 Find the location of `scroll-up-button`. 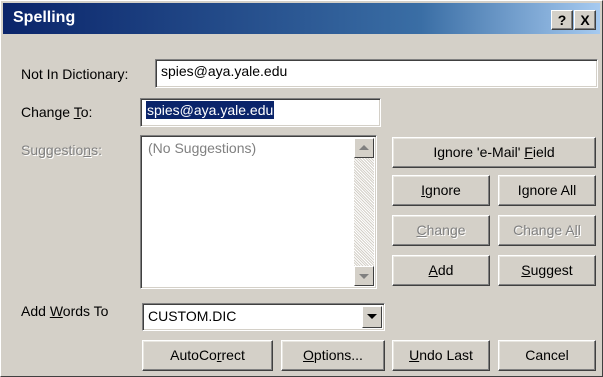

scroll-up-button is located at coordinates (364, 148).